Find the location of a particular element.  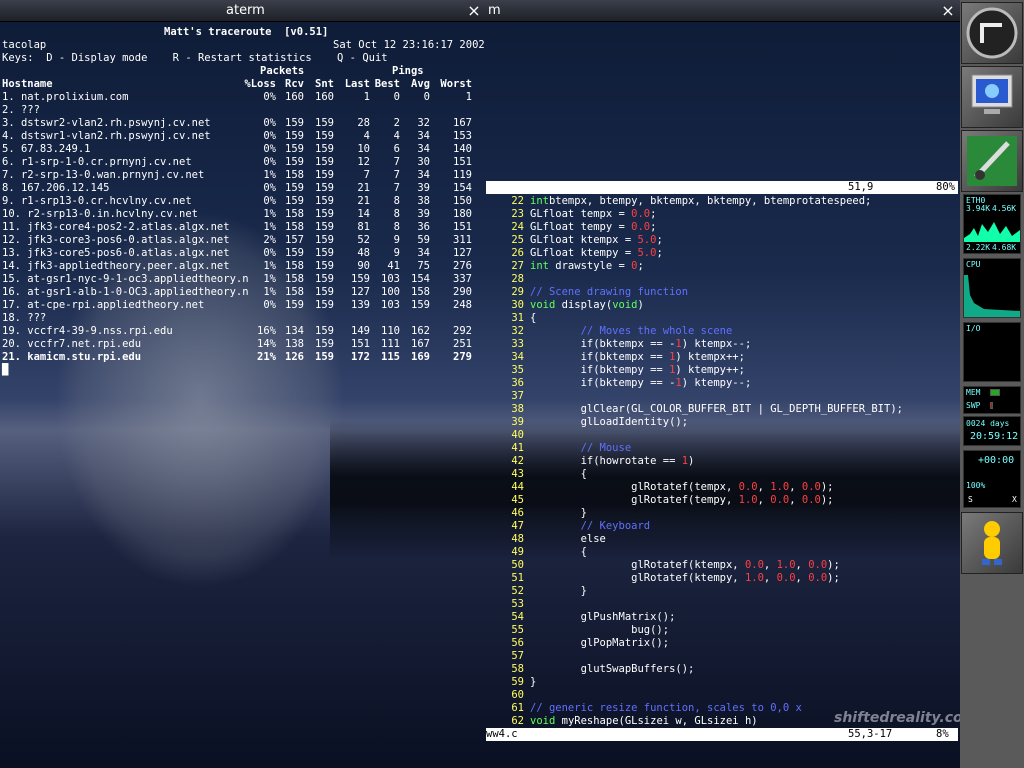

s-button: S is located at coordinates (970, 499).